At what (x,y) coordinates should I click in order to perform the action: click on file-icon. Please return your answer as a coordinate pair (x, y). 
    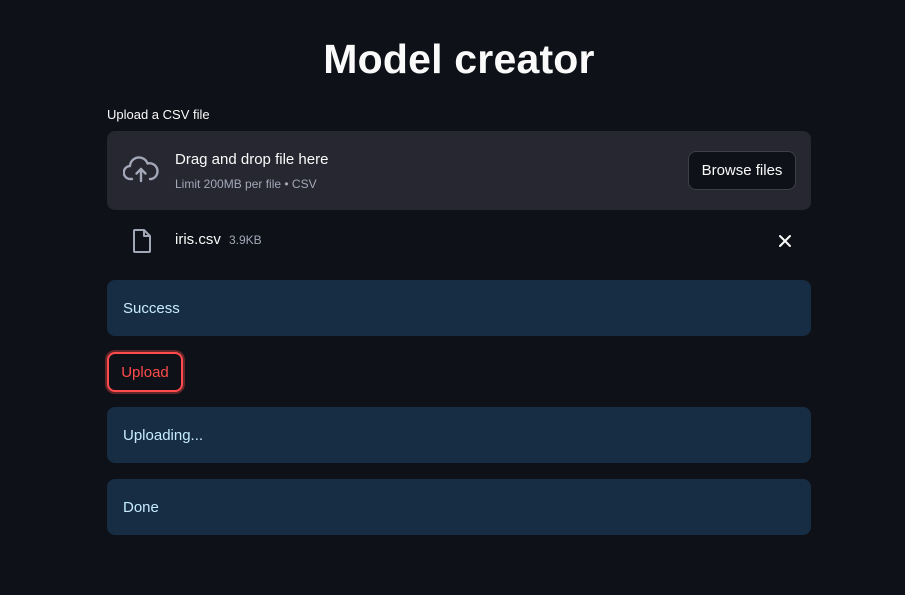
    Looking at the image, I should click on (142, 241).